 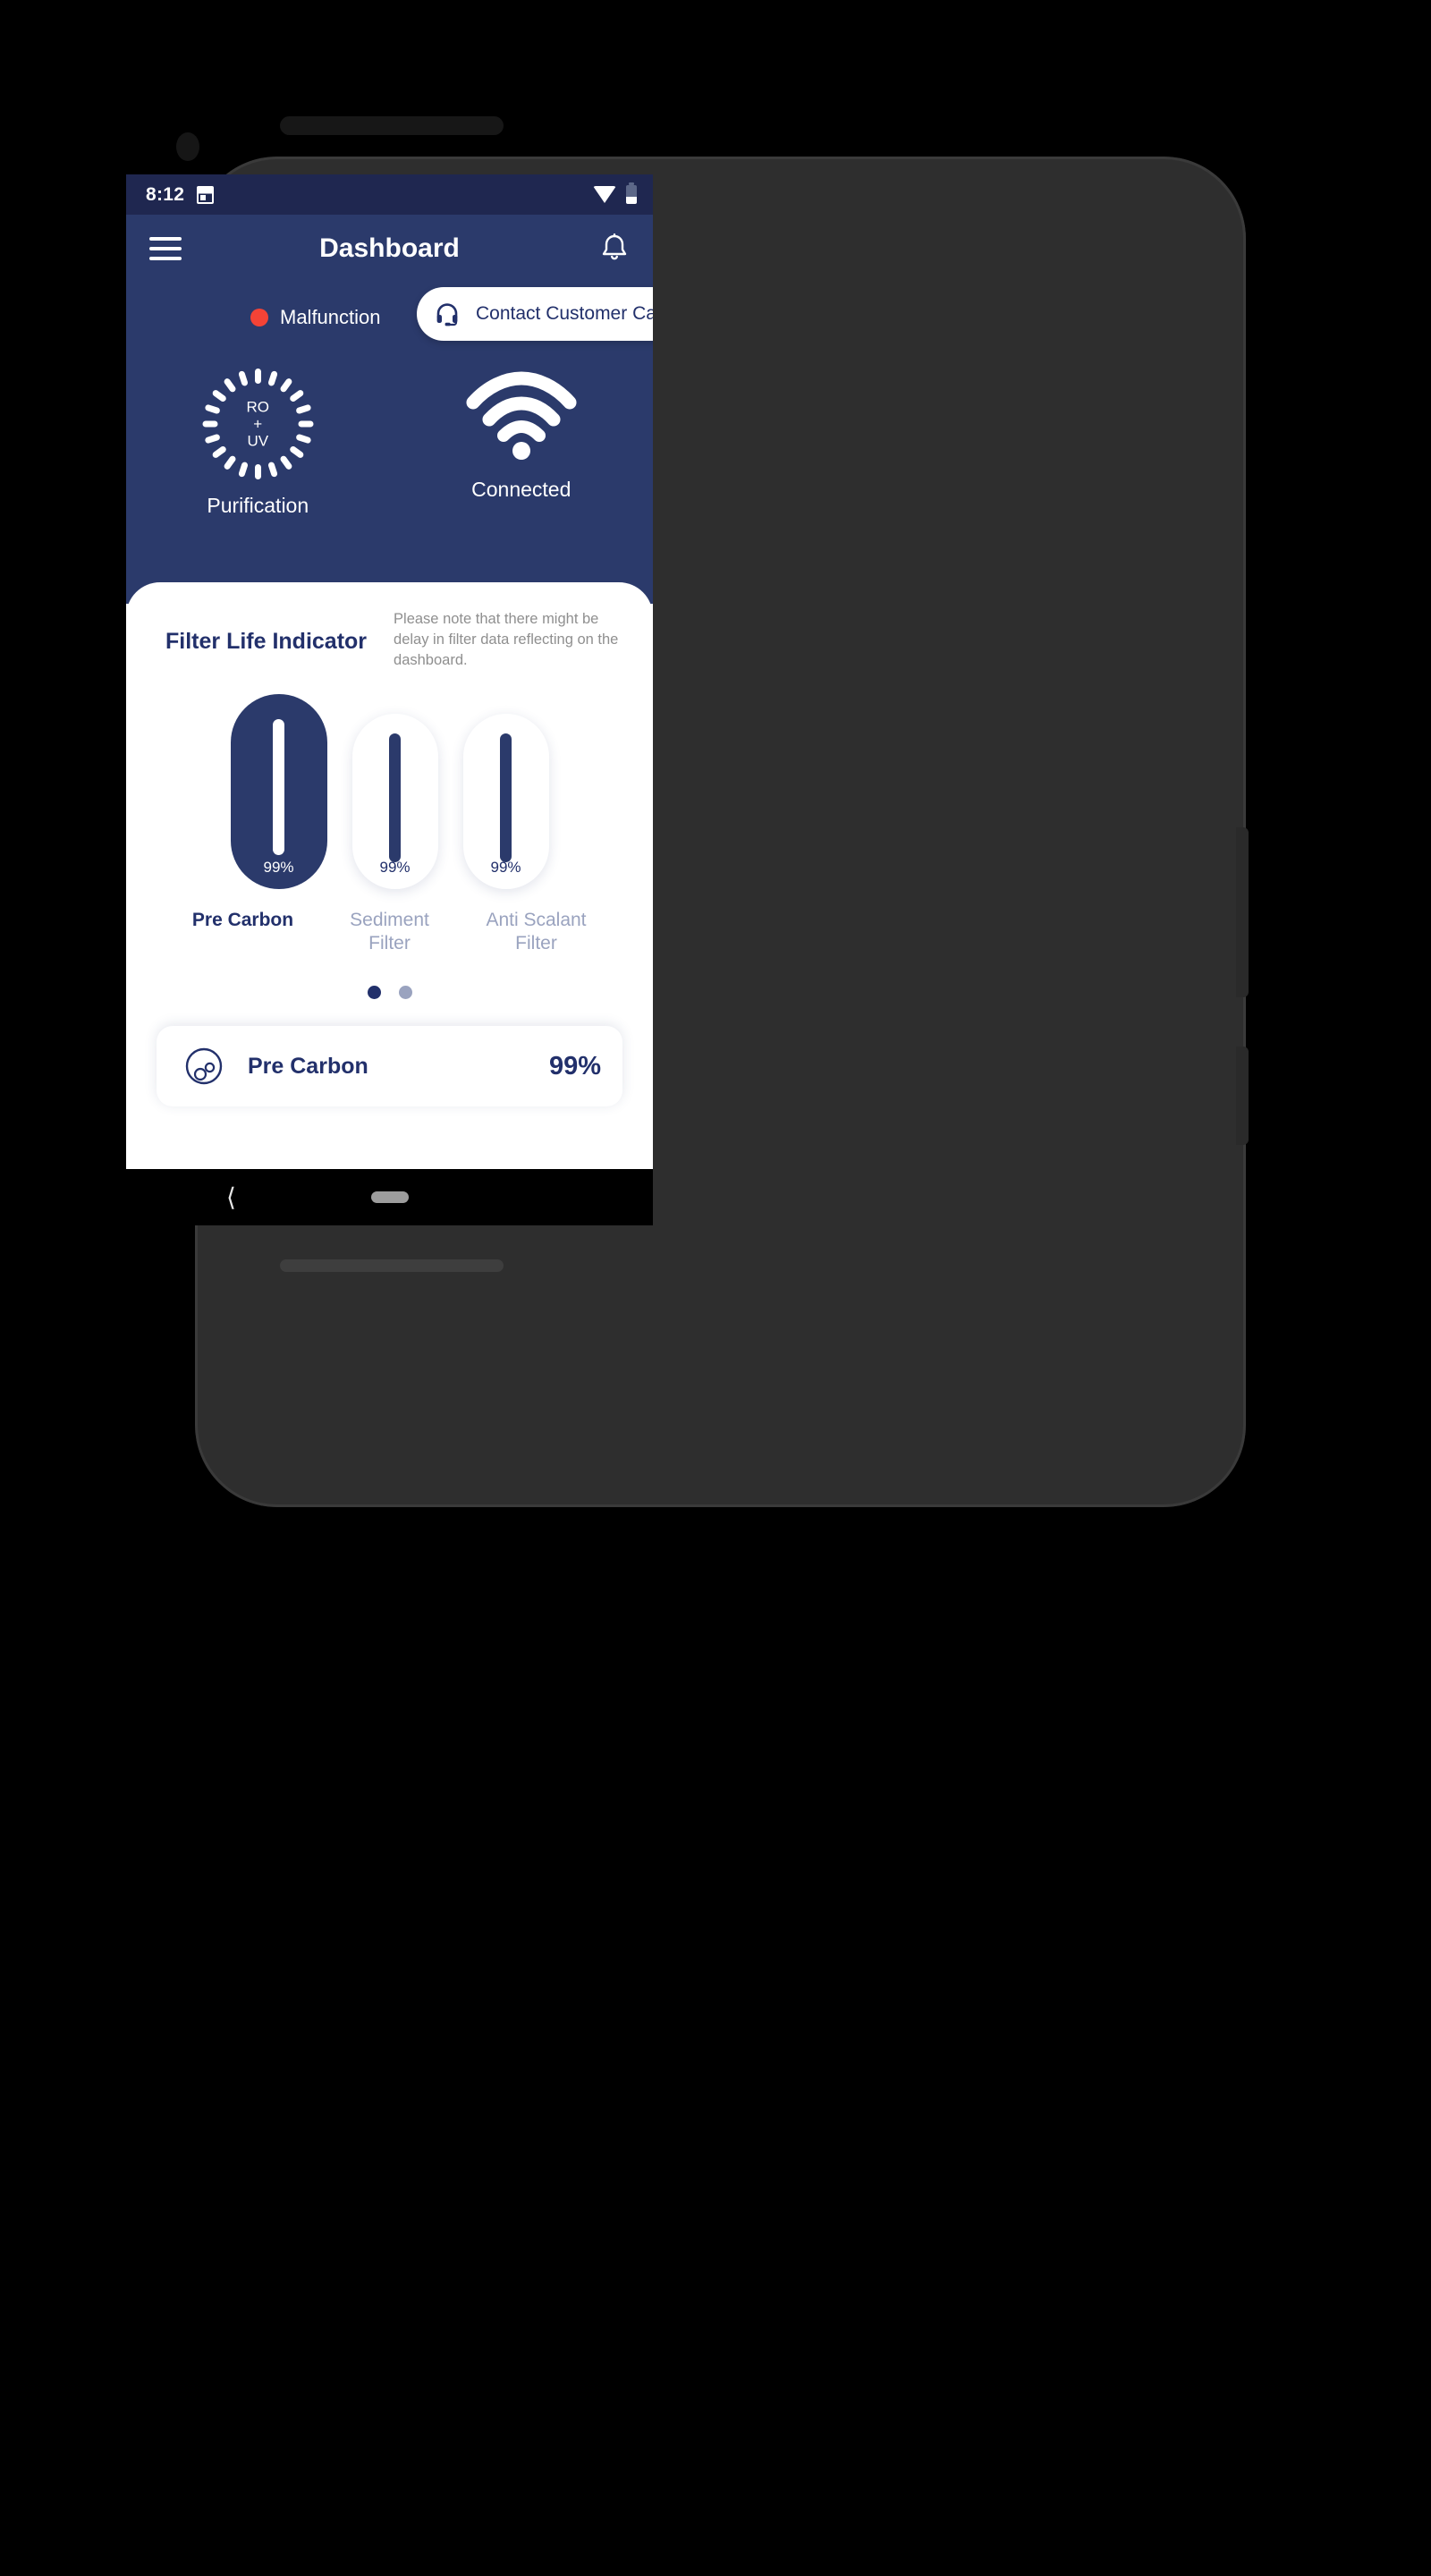 I want to click on filter-detail-card: Pre Carbon 99%, so click(x=390, y=1066).